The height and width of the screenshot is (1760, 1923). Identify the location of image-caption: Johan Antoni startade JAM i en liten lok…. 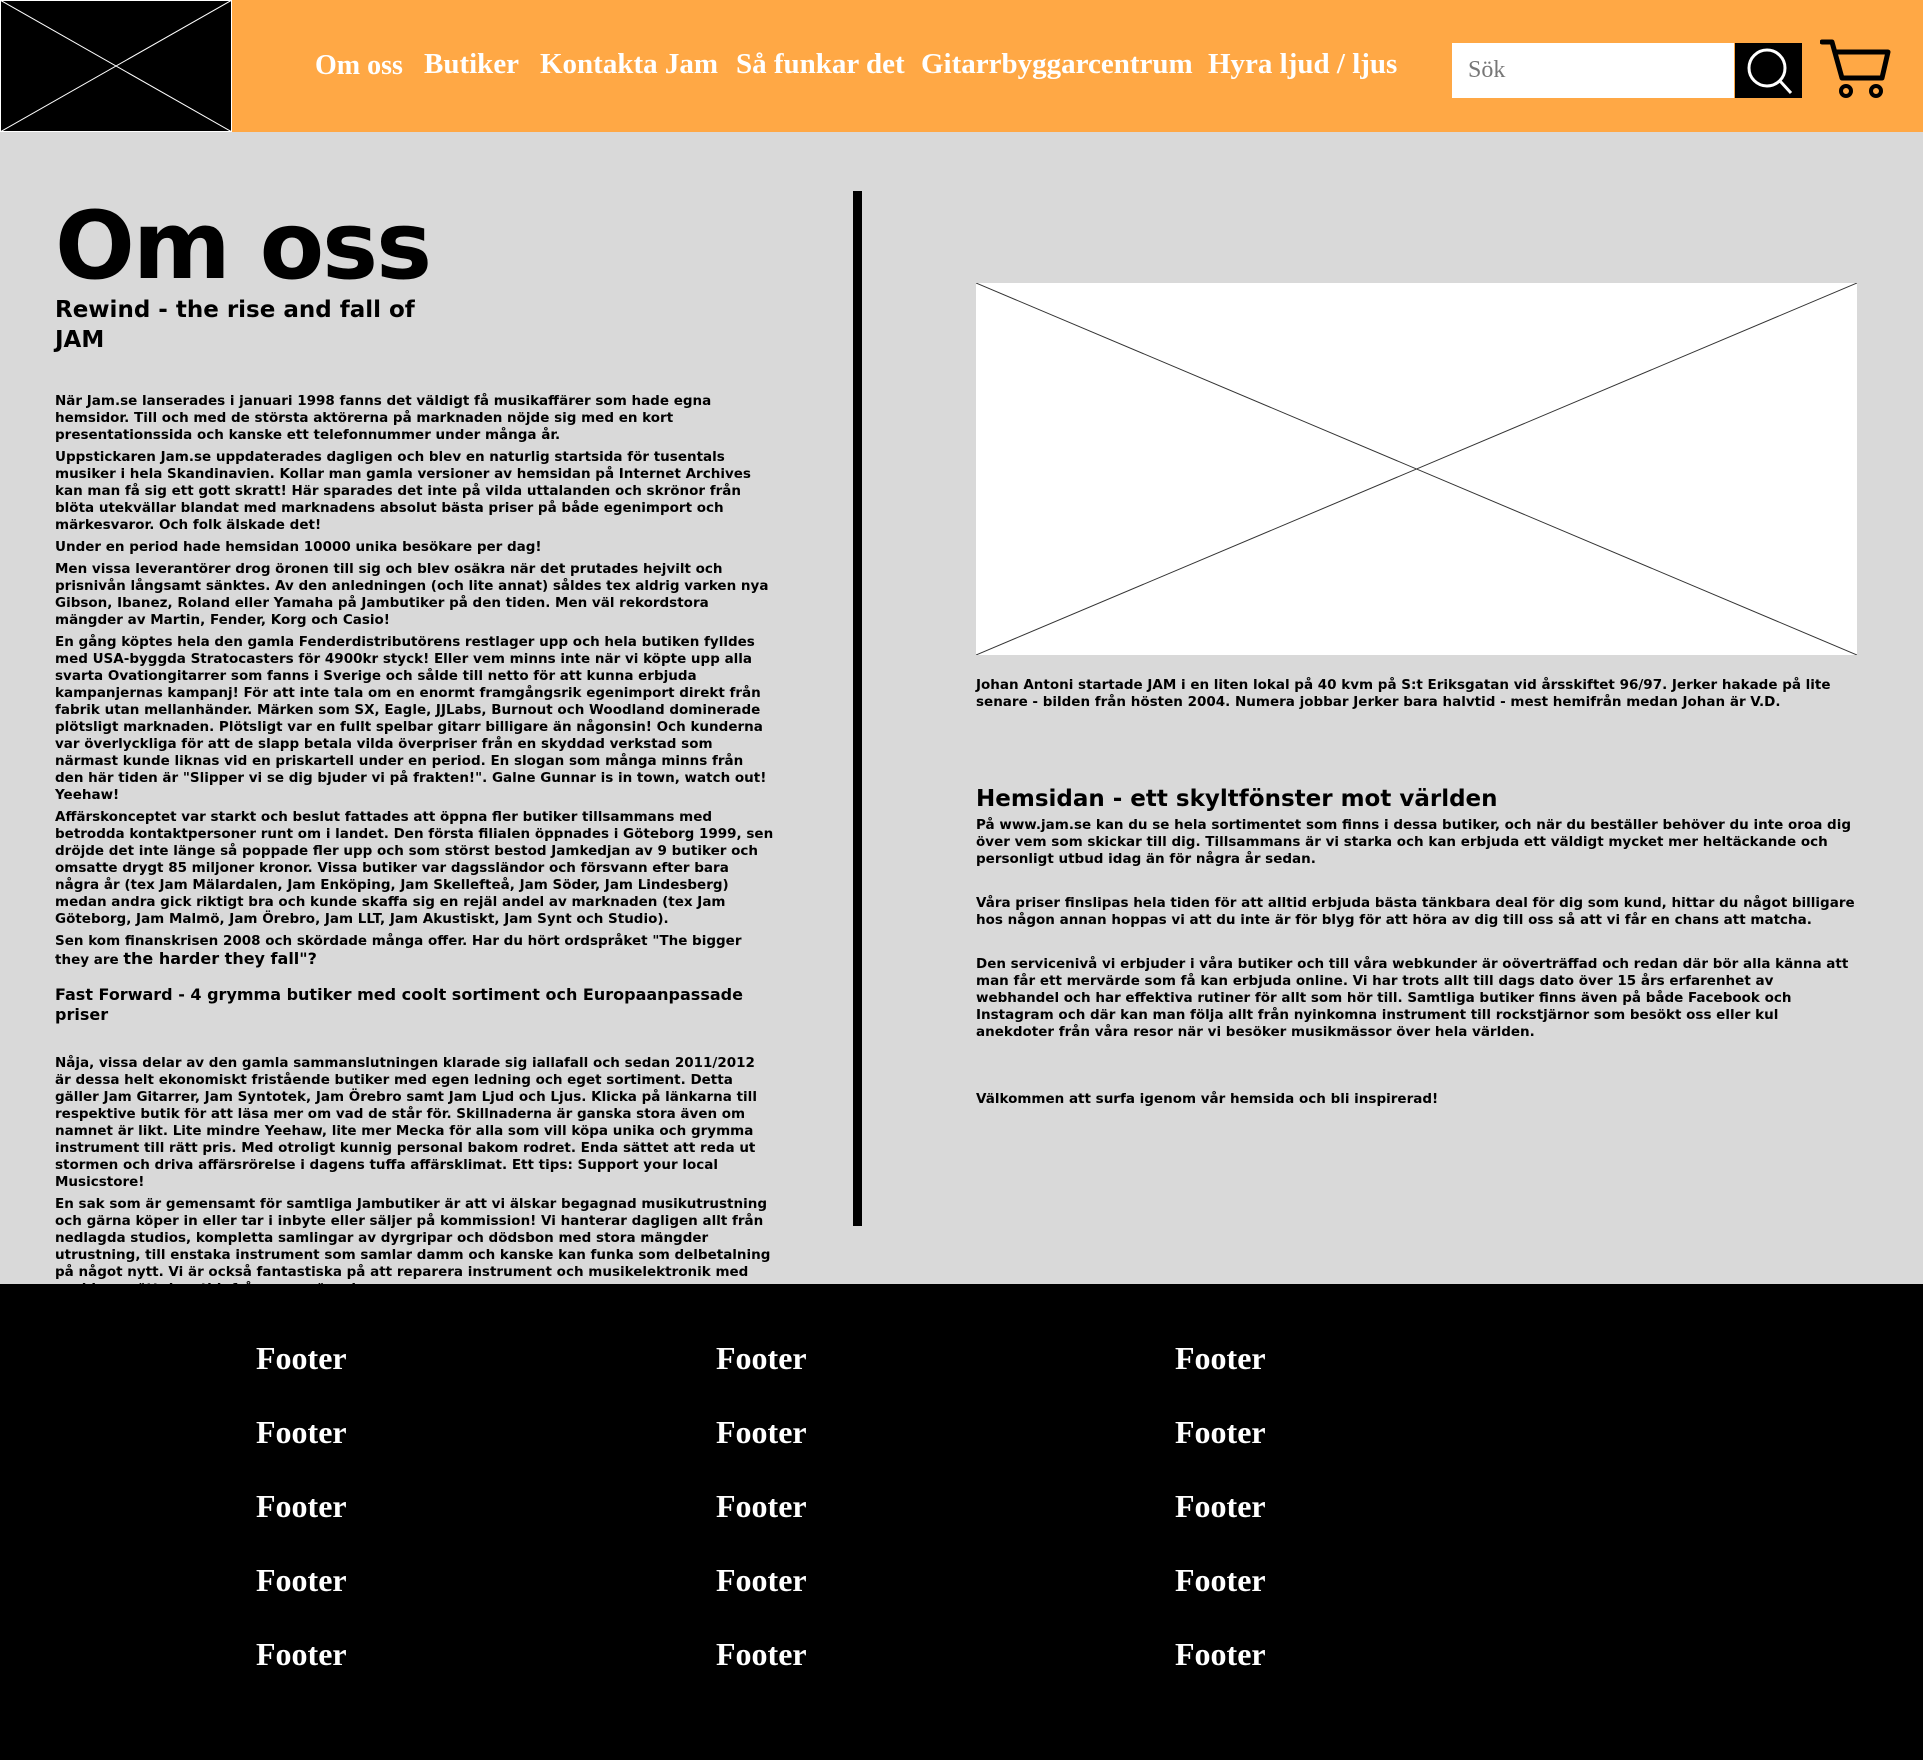
(1403, 693).